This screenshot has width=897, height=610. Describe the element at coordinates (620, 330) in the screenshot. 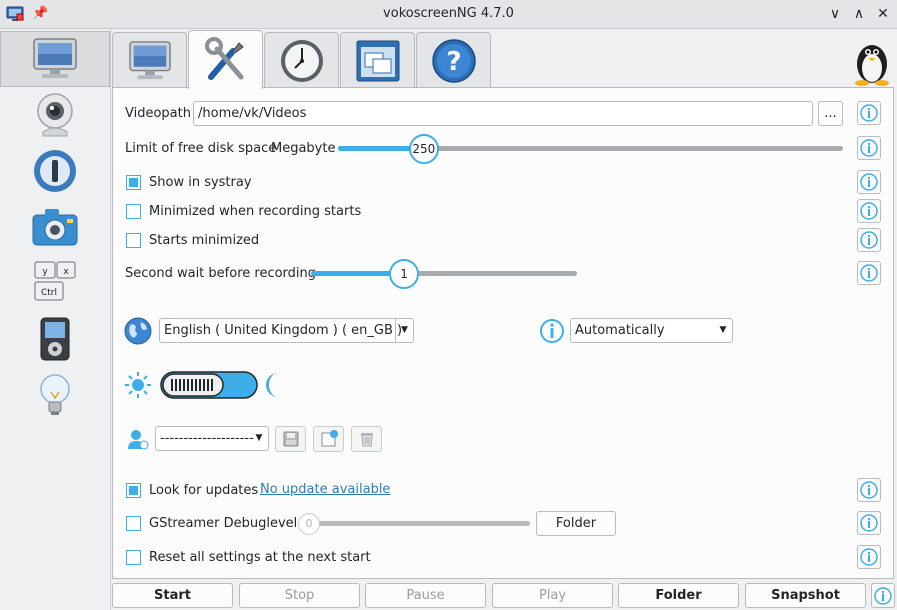

I see `style-select-value: Automatically` at that location.